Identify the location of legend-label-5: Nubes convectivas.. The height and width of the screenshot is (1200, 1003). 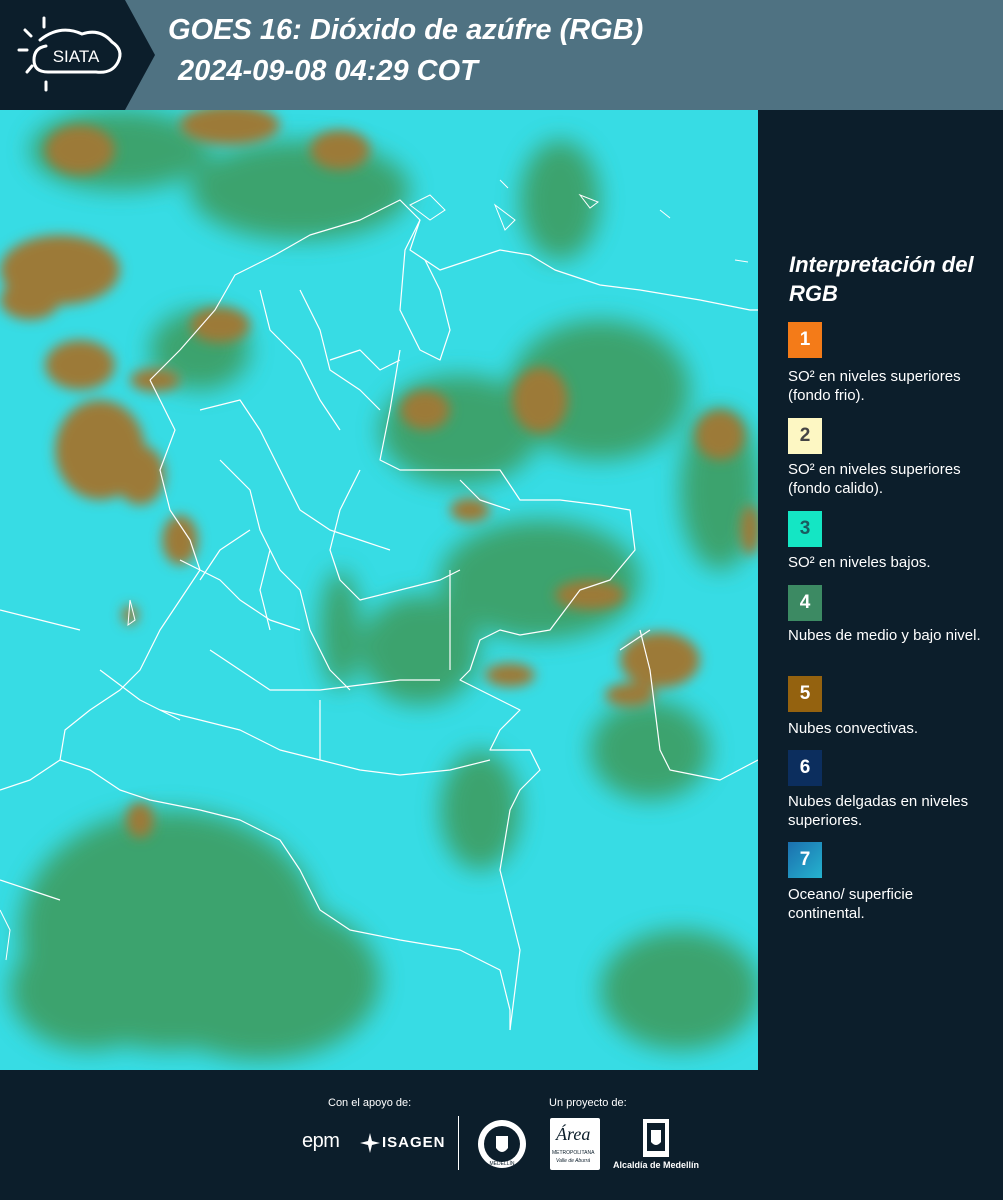
(853, 728).